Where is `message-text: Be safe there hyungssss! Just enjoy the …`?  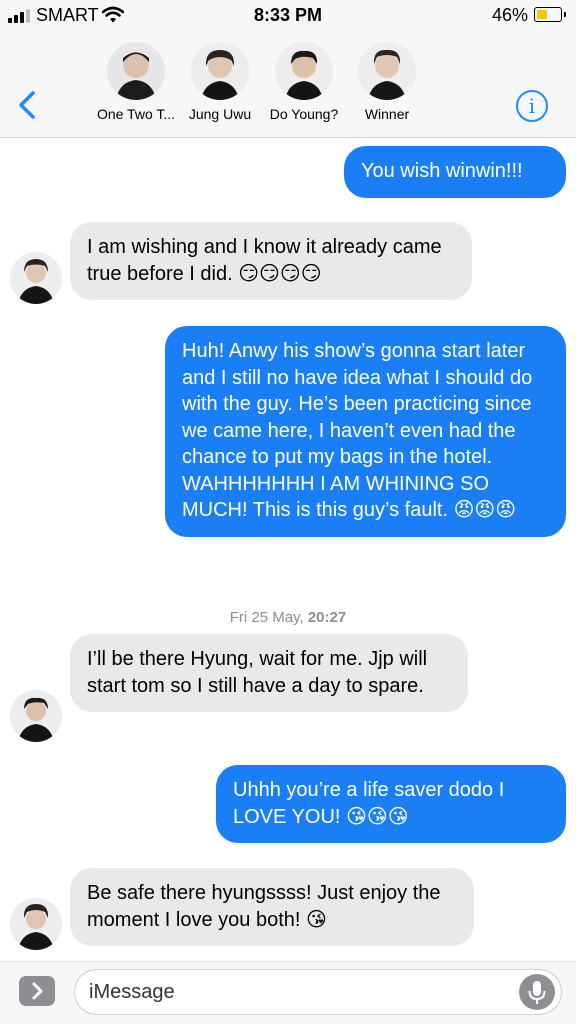
message-text: Be safe there hyungssss! Just enjoy the … is located at coordinates (264, 906).